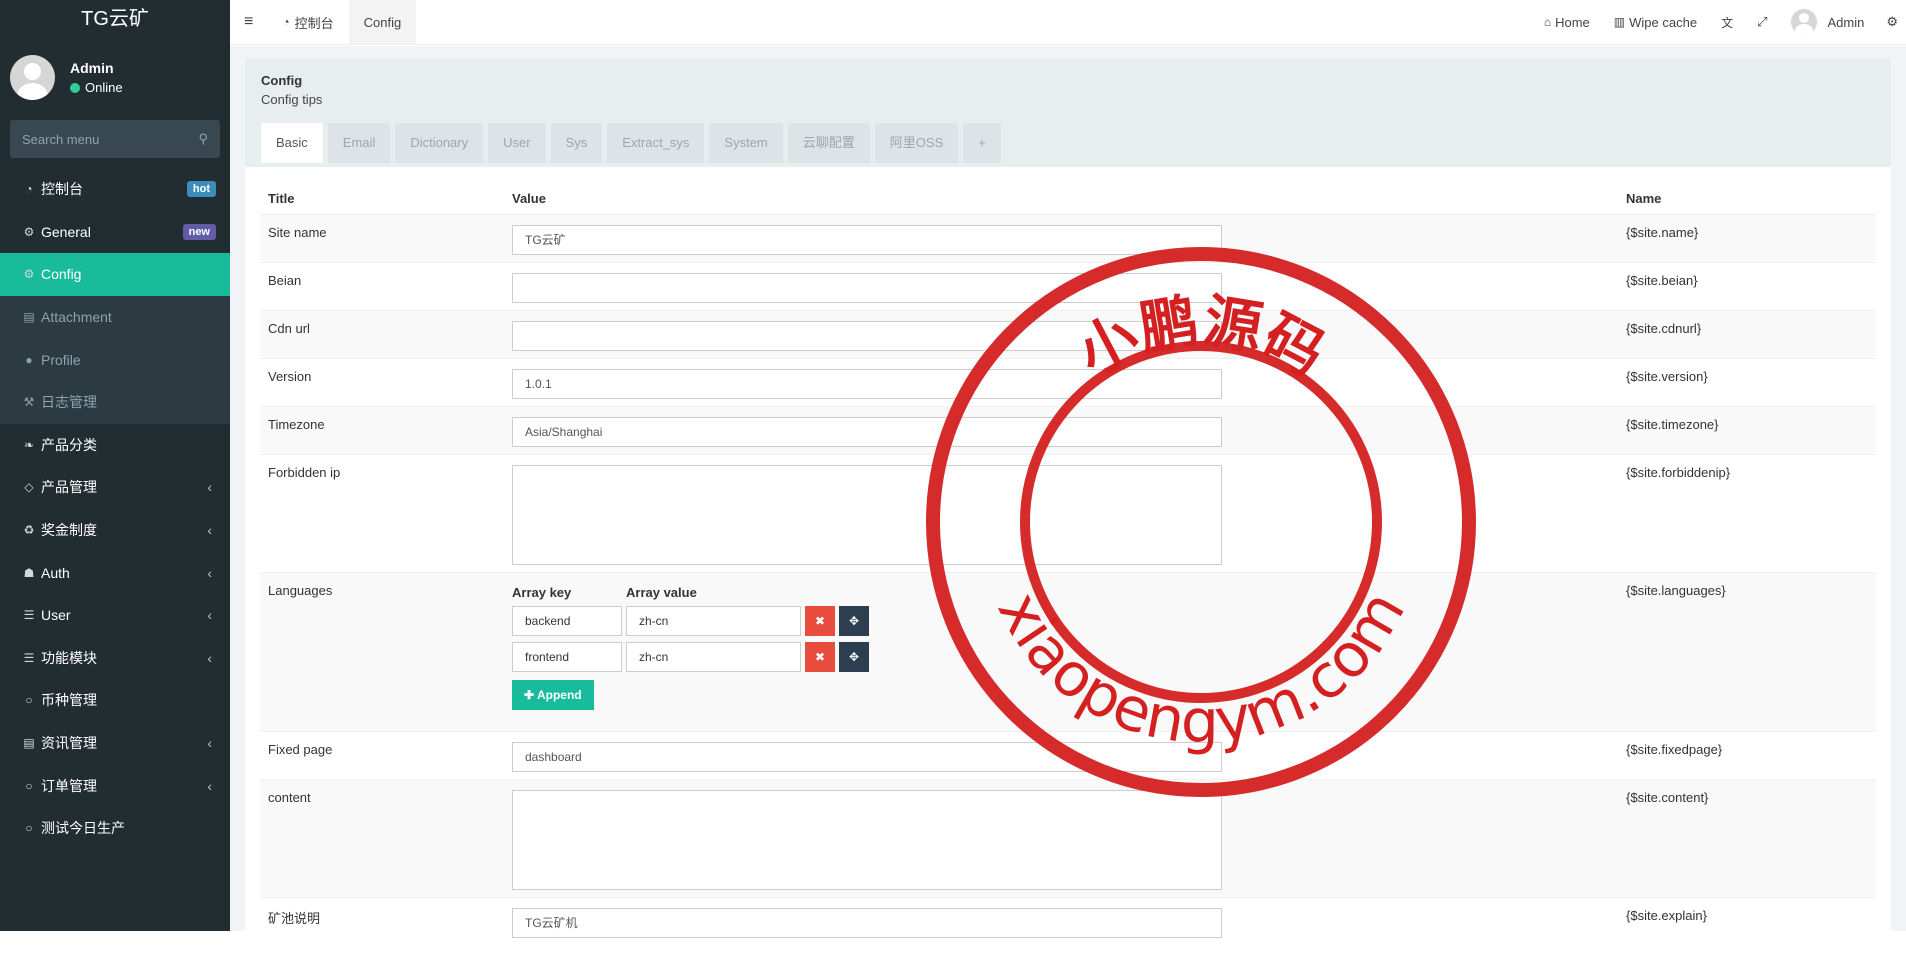 This screenshot has width=1906, height=958. What do you see at coordinates (115, 785) in the screenshot?
I see `sidebar-item: ○订单管理‹` at bounding box center [115, 785].